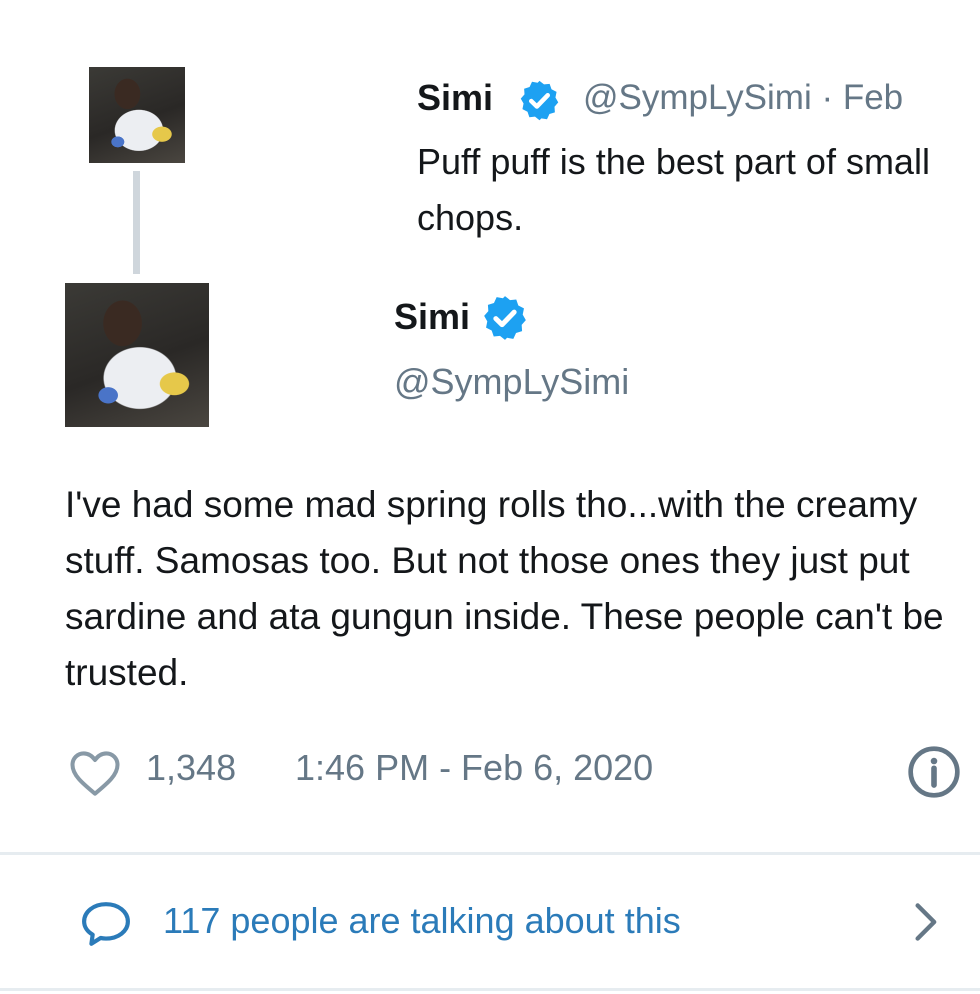  Describe the element at coordinates (191, 768) in the screenshot. I see `like-count: 1,348` at that location.